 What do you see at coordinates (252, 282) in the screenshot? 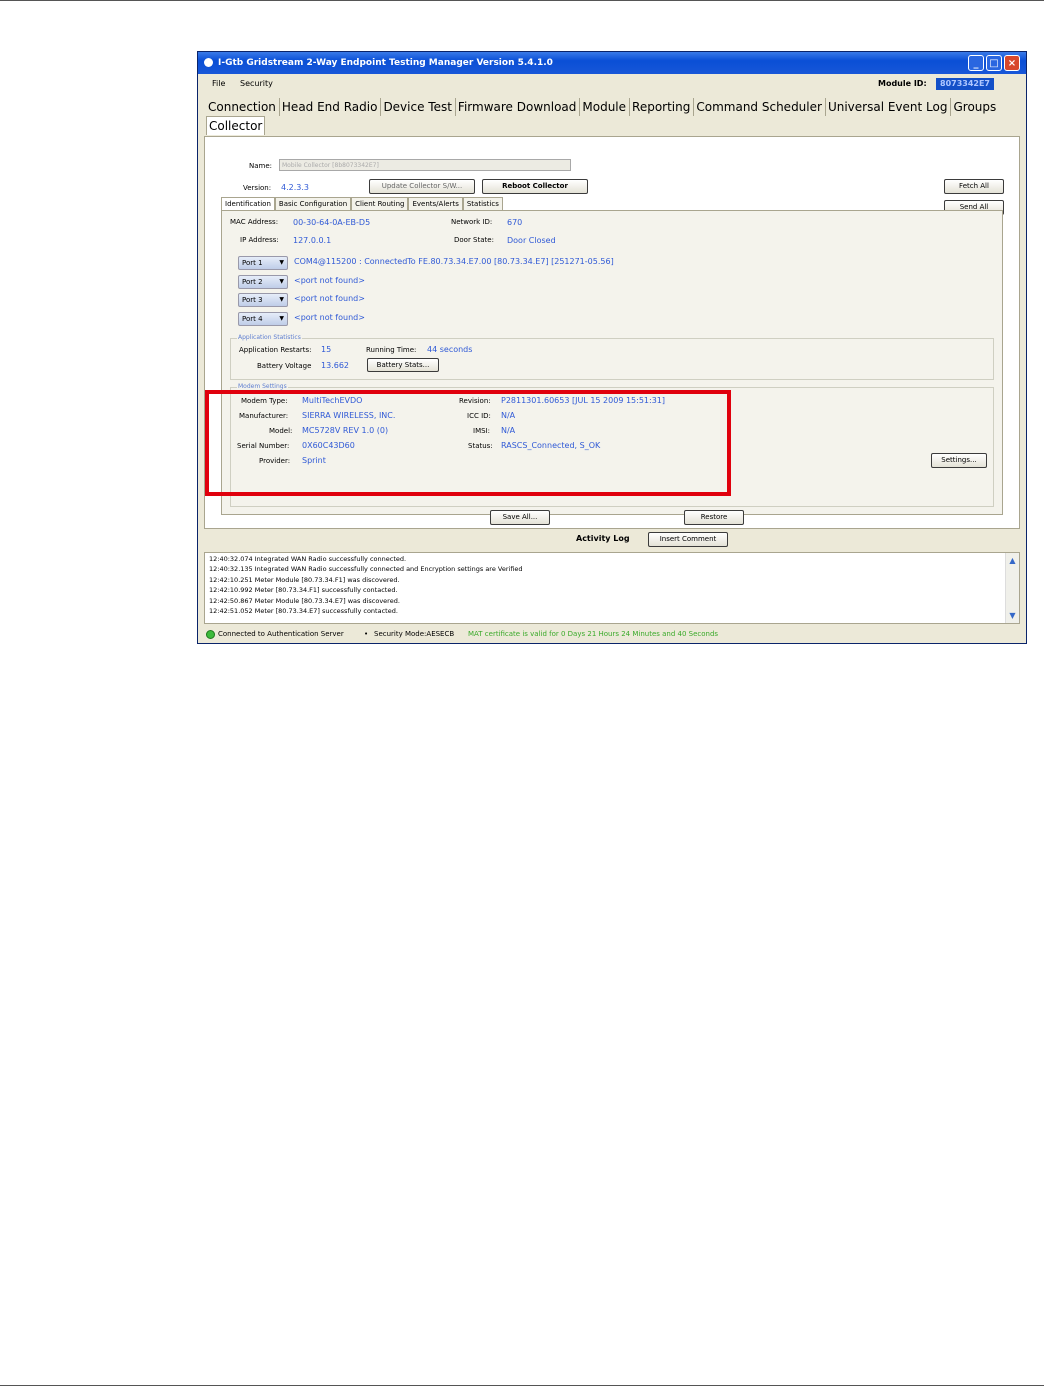
I see `port-2-label: Port 2` at bounding box center [252, 282].